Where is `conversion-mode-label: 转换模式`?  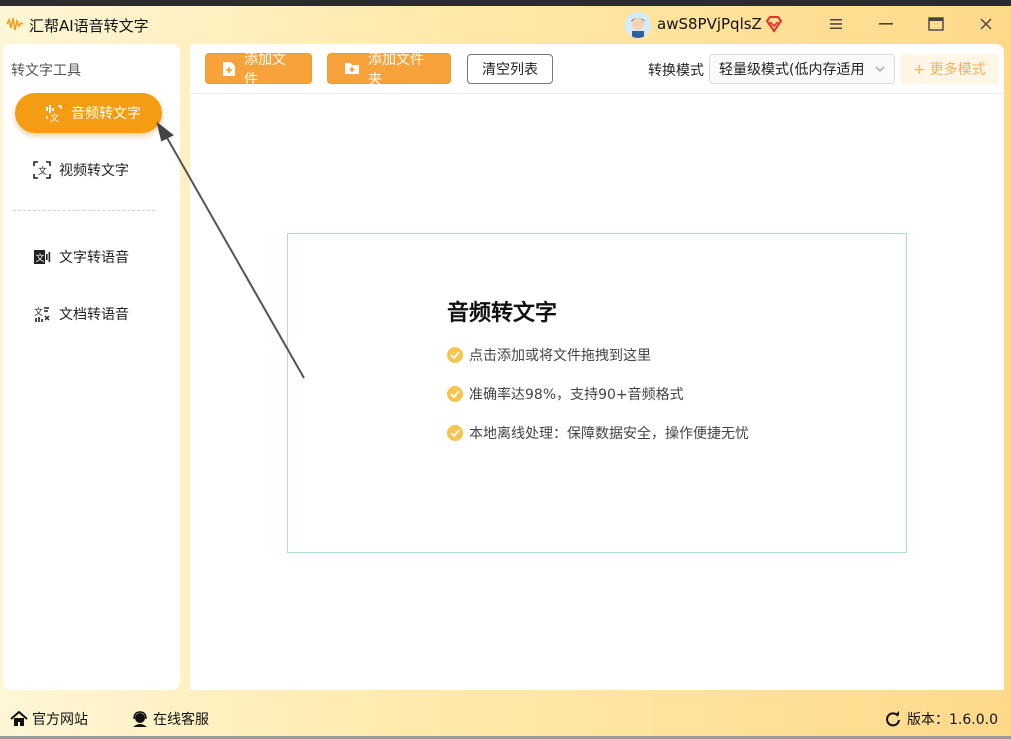 conversion-mode-label: 转换模式 is located at coordinates (676, 71).